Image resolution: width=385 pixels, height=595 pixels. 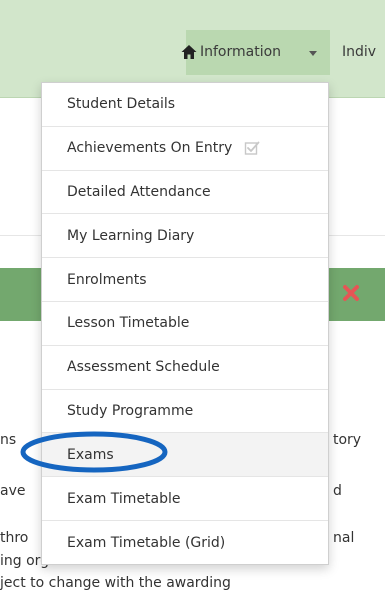 I want to click on menu-item-label: Student Details, so click(x=121, y=104).